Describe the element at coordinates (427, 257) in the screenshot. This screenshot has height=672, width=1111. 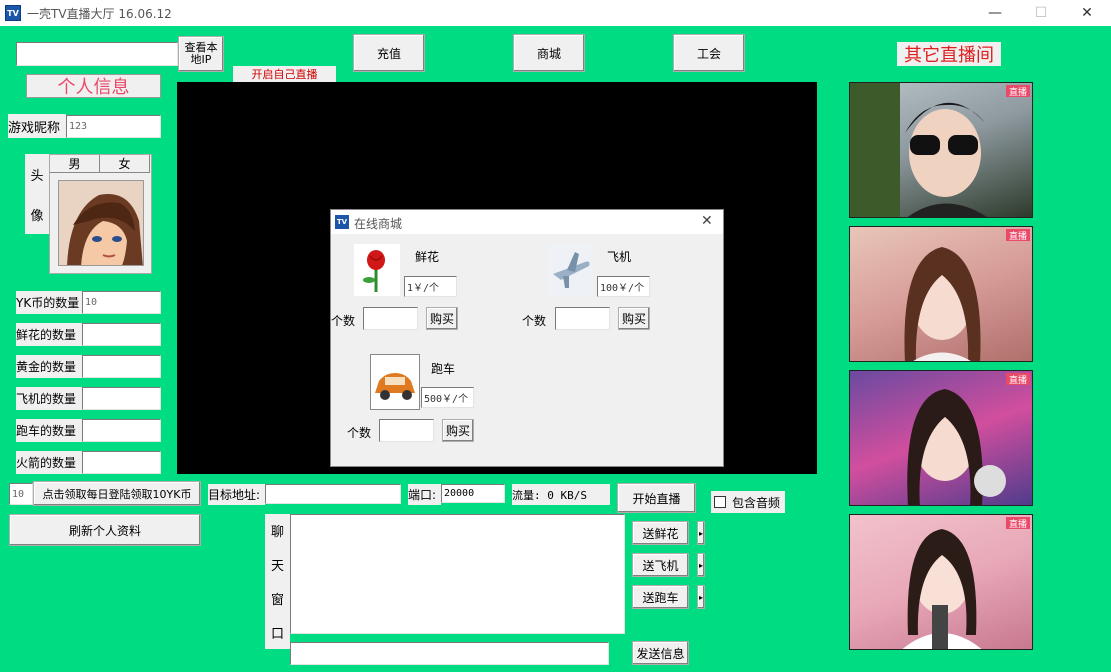
I see `flower-name: 鲜花` at that location.